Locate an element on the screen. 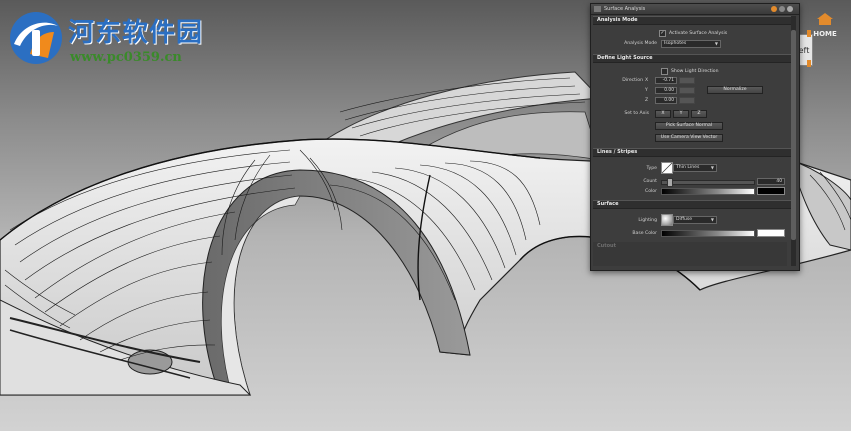 This screenshot has width=851, height=431. panel-scrollbar is located at coordinates (793, 141).